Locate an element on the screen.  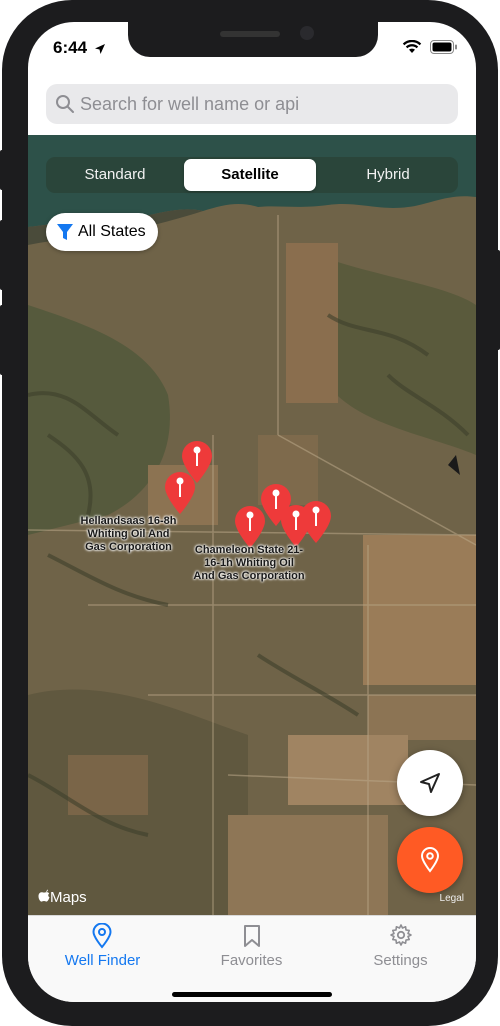
well-label-line: And Gas Corporation is located at coordinates (249, 576).